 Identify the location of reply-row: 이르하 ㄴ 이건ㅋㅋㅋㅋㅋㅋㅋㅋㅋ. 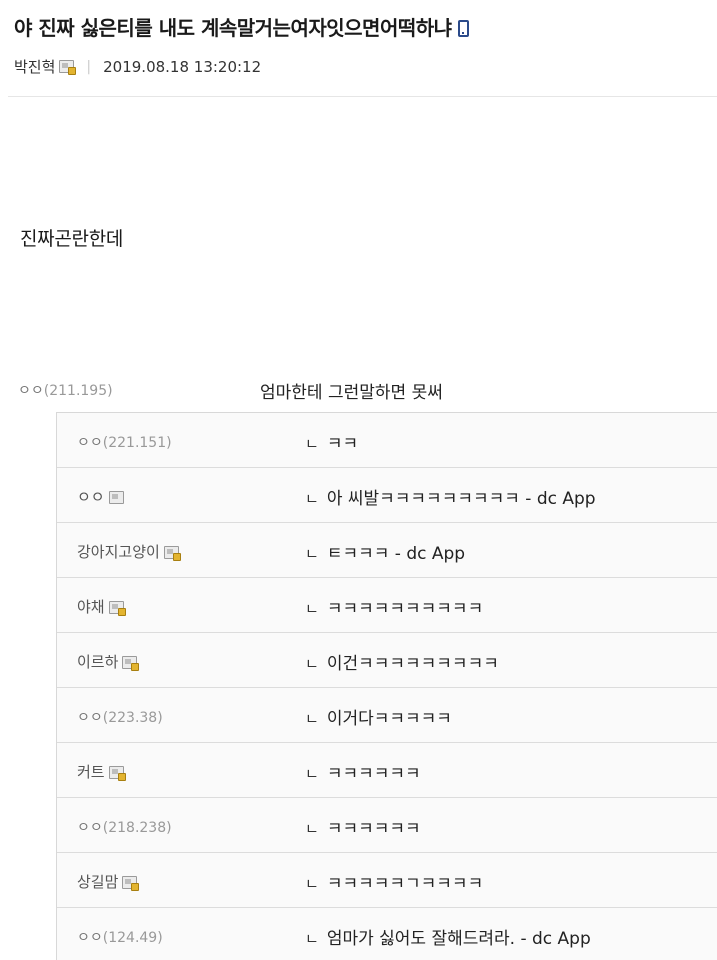
(387, 660).